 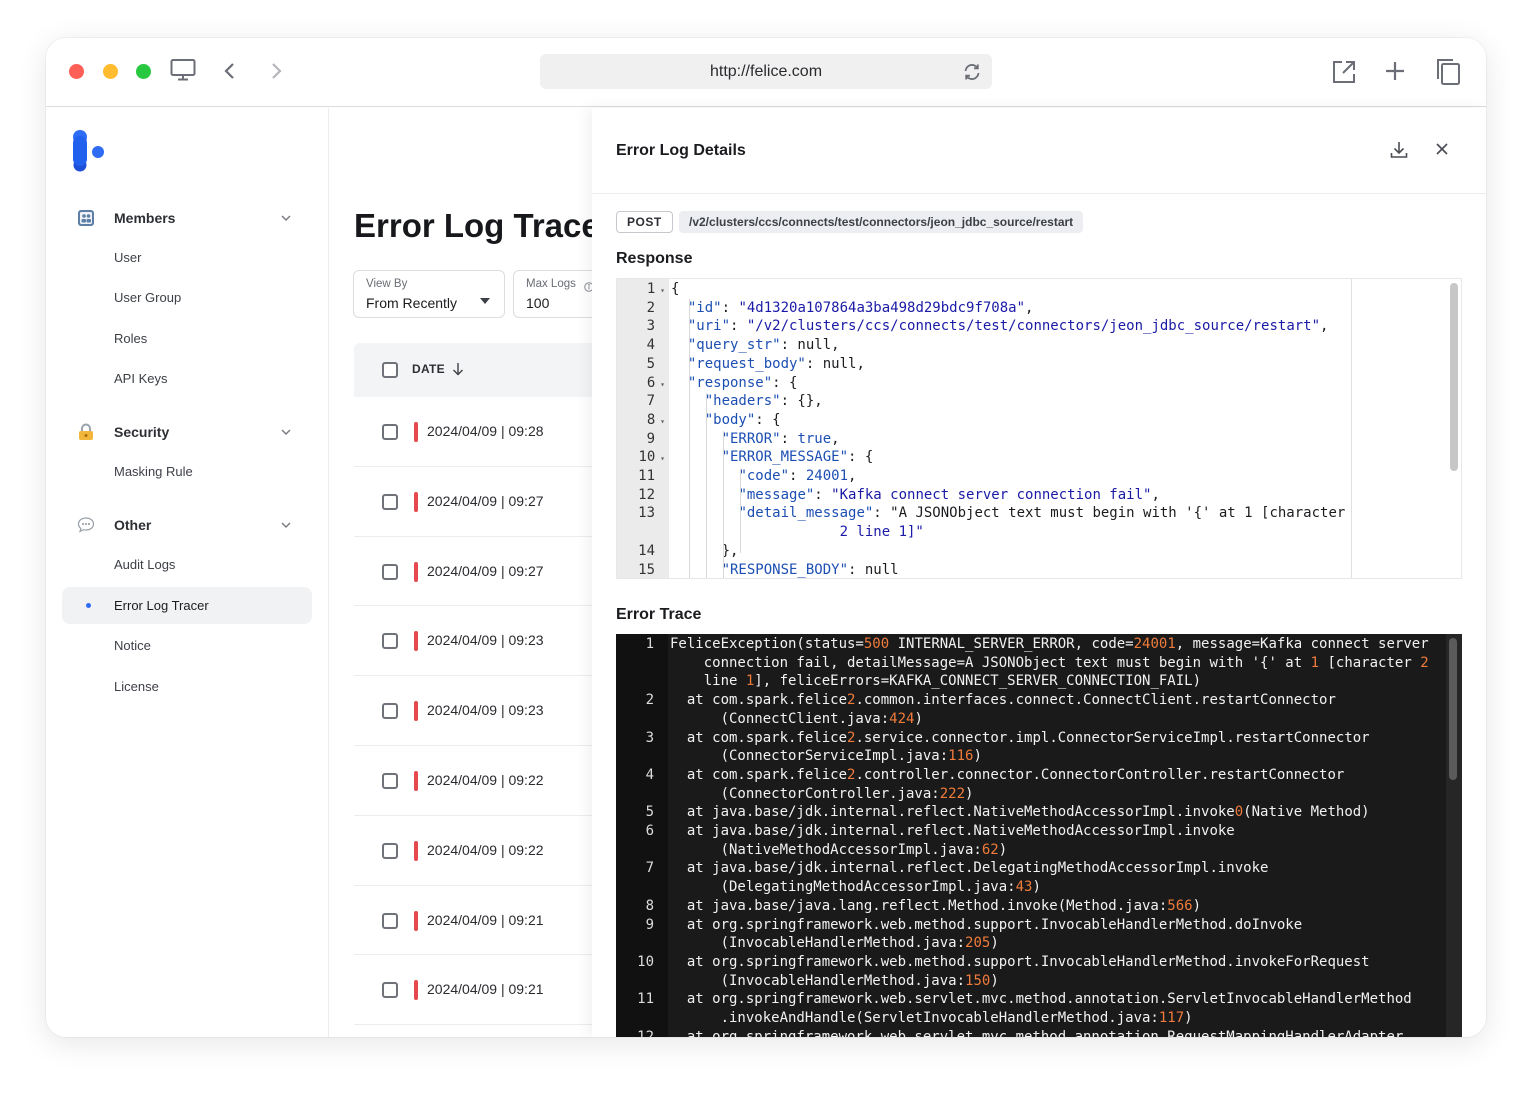 What do you see at coordinates (187, 298) in the screenshot?
I see `sidebar-item-user-group: User Group` at bounding box center [187, 298].